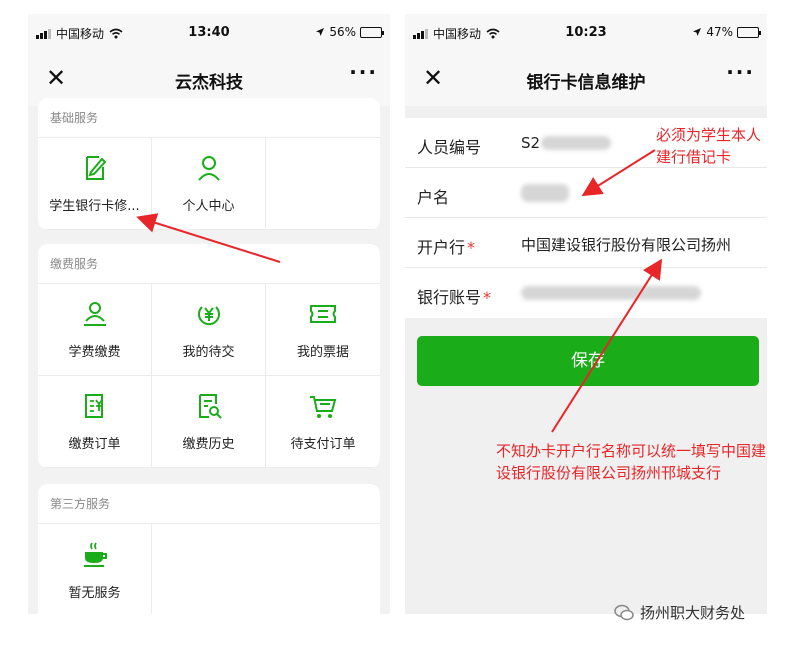  What do you see at coordinates (342, 32) in the screenshot?
I see `battery-percent: 56%` at bounding box center [342, 32].